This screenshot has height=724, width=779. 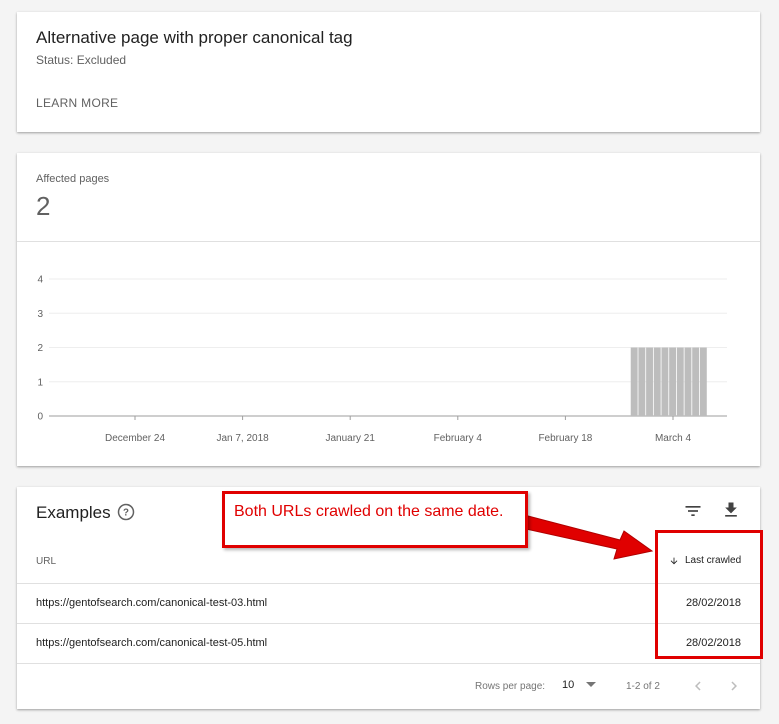 I want to click on chevron-left-icon, so click(x=698, y=686).